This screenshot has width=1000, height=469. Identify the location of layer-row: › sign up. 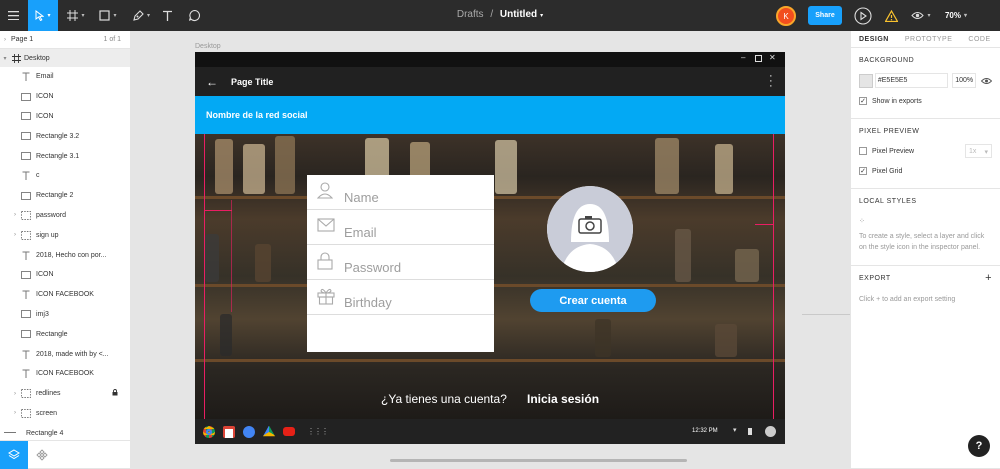
(70, 235).